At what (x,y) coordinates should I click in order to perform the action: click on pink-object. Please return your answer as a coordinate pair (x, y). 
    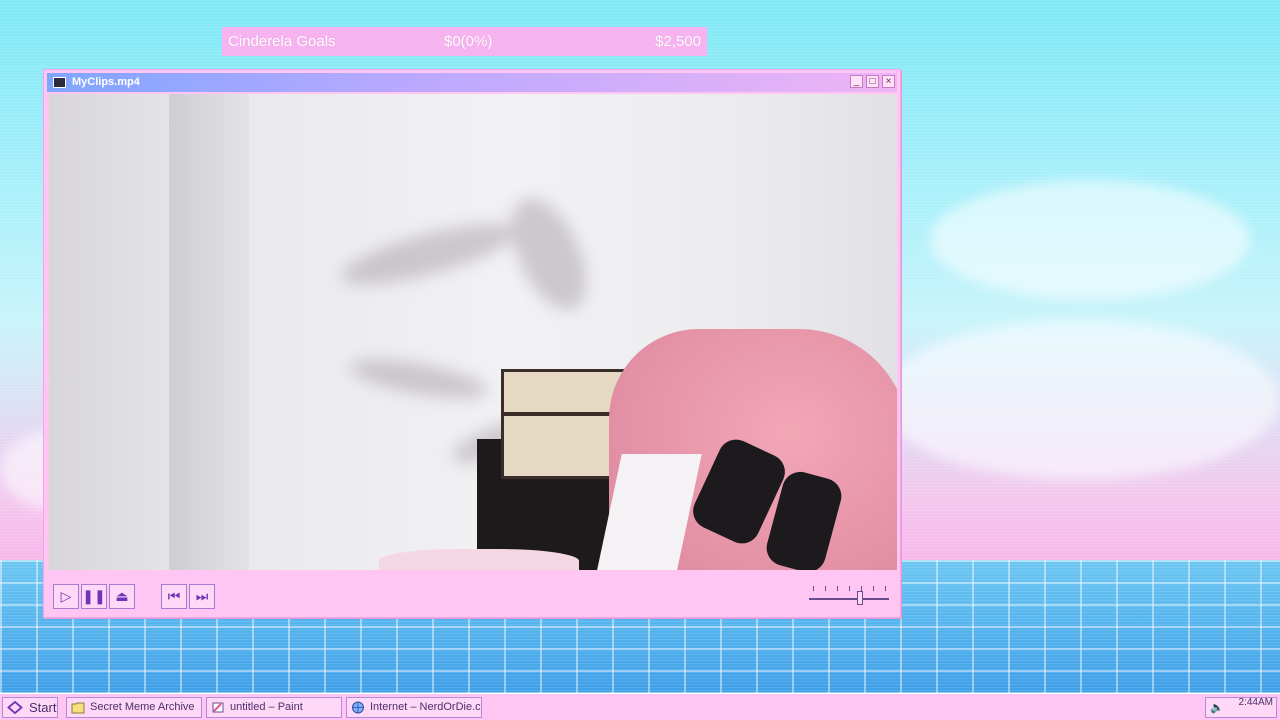
    Looking at the image, I should click on (479, 559).